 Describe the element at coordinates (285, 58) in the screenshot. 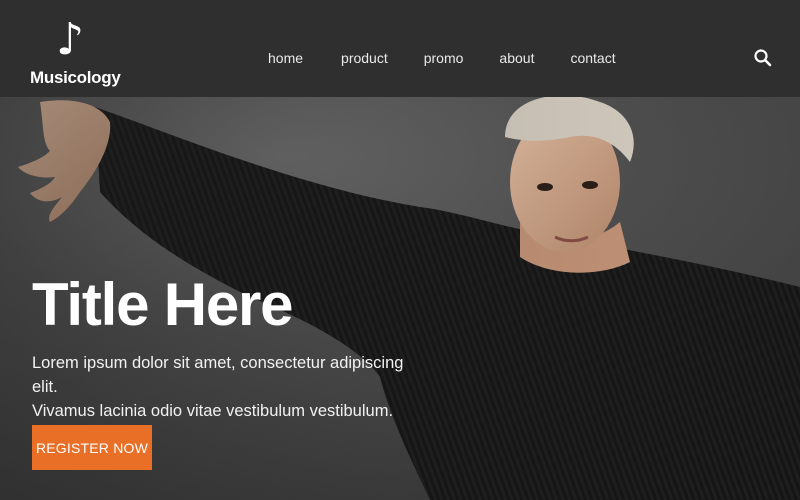

I see `nav-item-home: home` at that location.